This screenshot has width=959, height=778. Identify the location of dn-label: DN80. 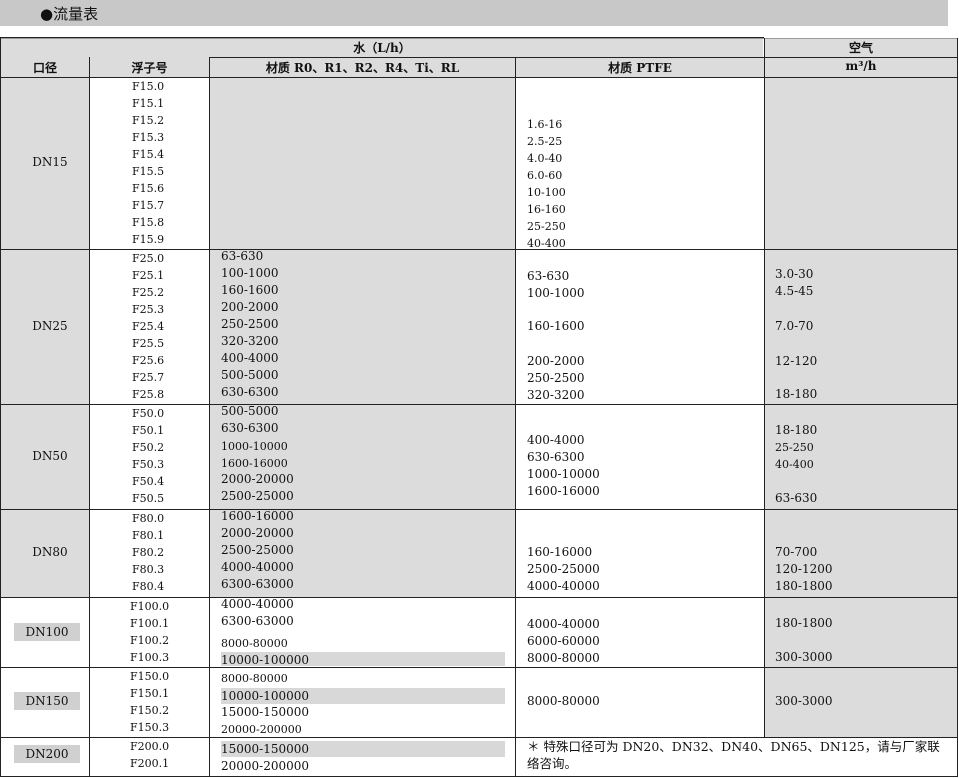
(50, 552).